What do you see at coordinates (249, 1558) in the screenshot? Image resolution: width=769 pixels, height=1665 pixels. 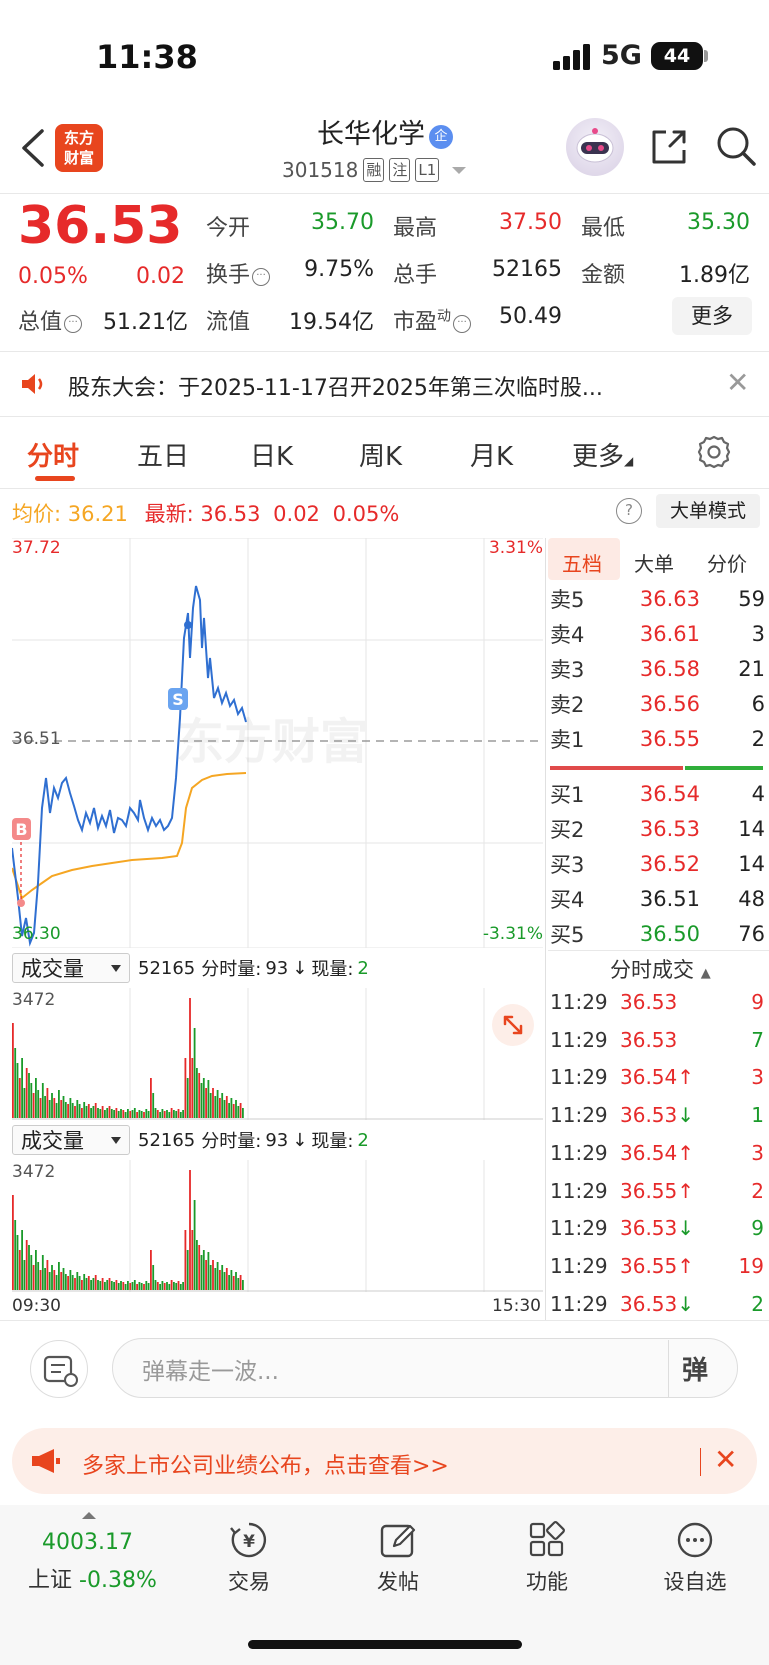 I see `nav-trade: ¥ 交易` at bounding box center [249, 1558].